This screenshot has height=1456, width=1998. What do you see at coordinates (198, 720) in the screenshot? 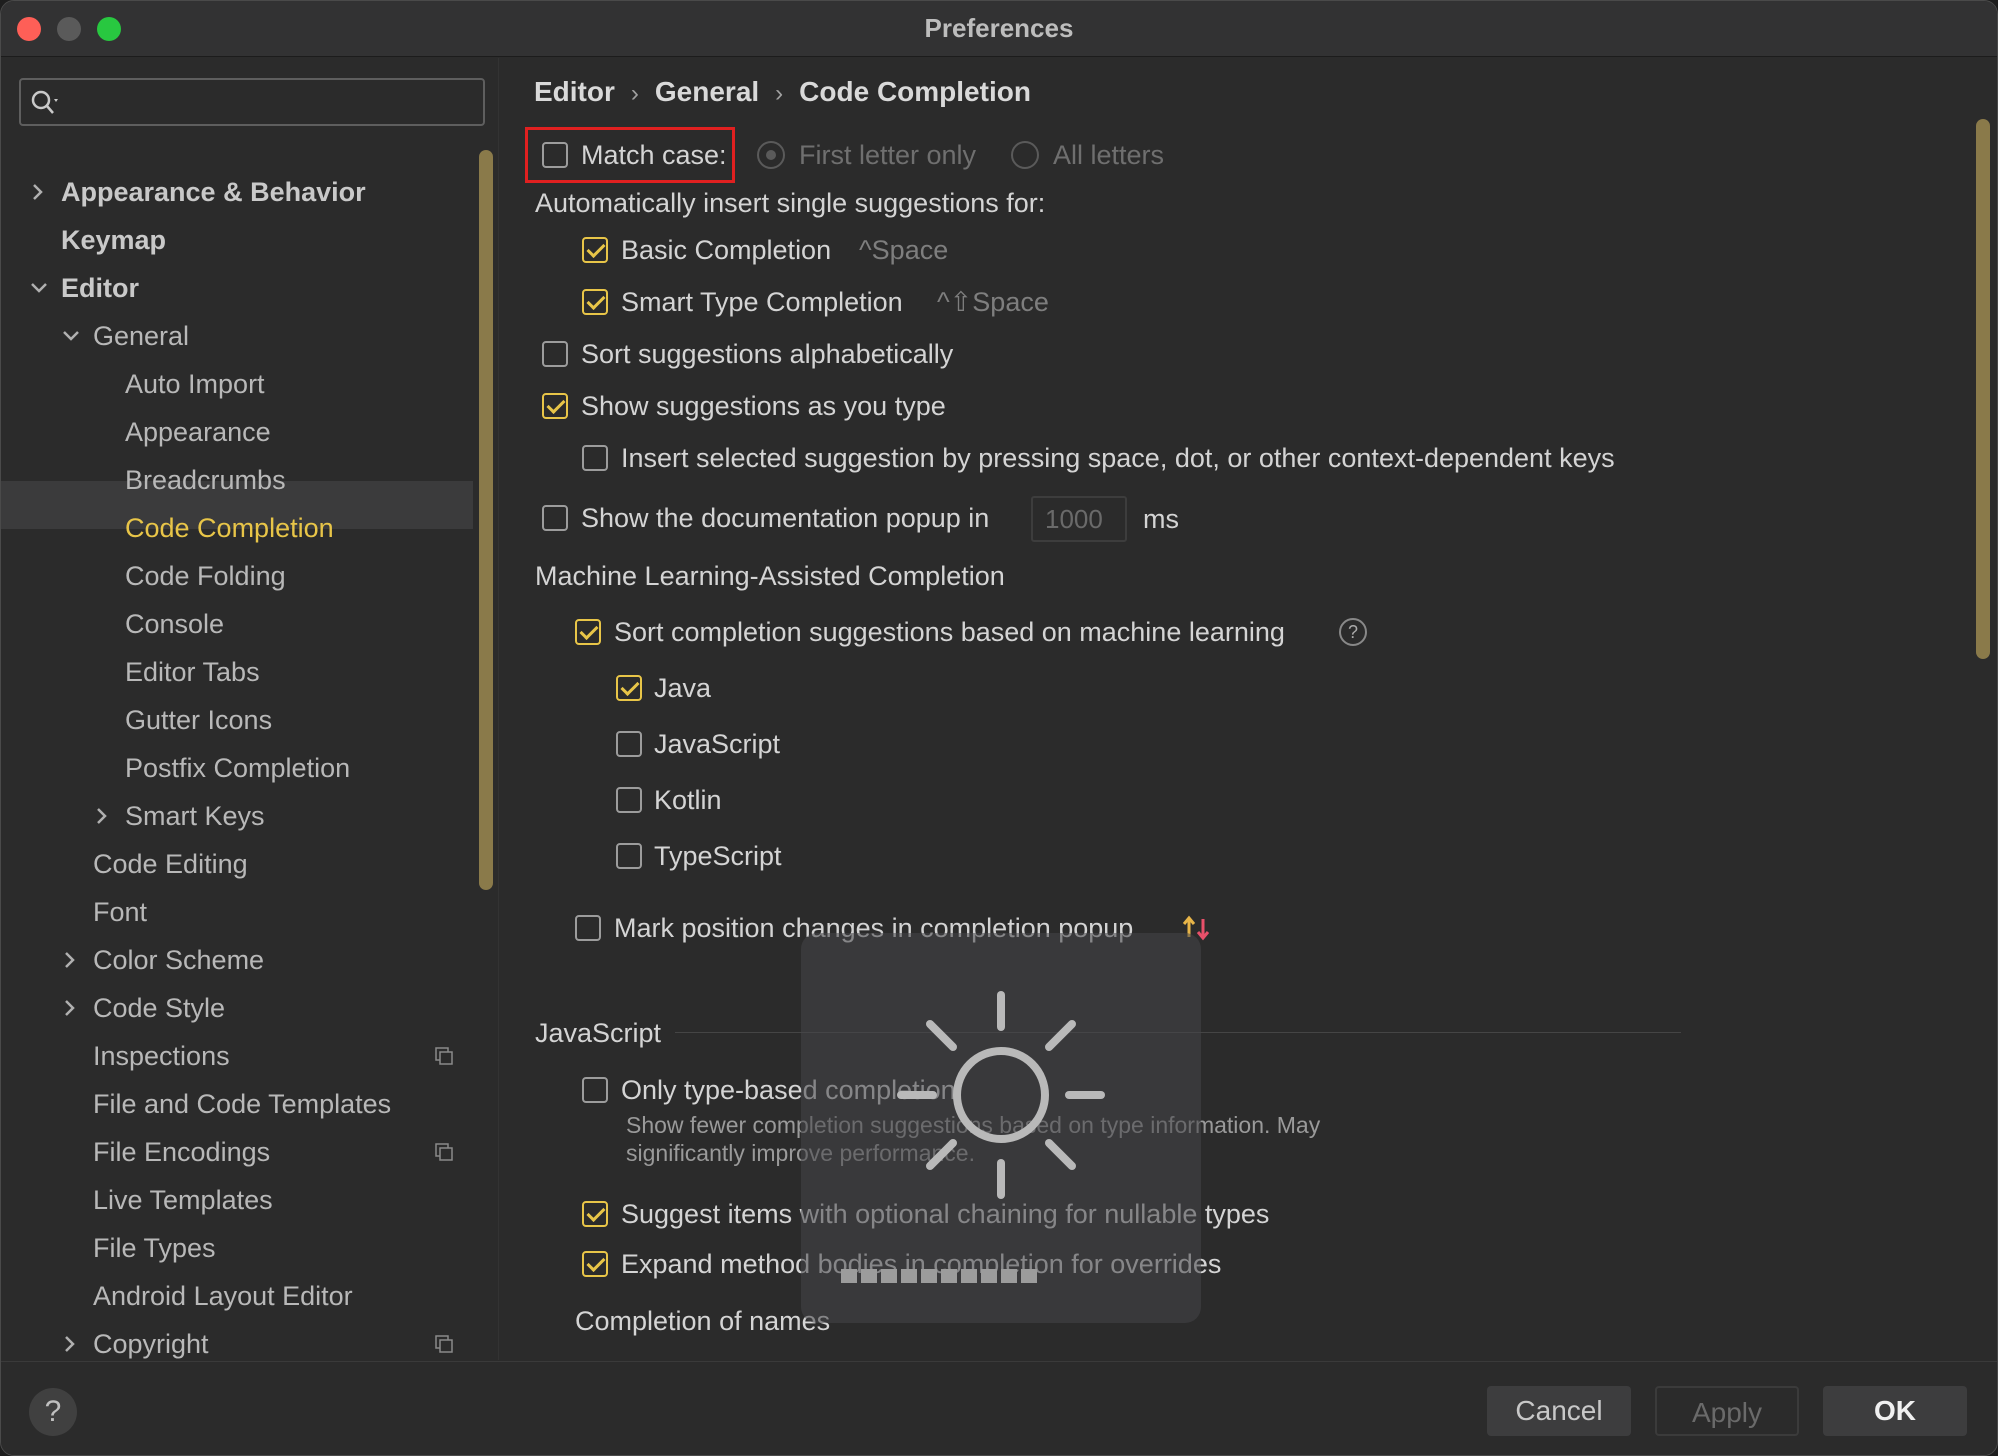
I see `tree-item-gutter-icons: Gutter Icons` at bounding box center [198, 720].